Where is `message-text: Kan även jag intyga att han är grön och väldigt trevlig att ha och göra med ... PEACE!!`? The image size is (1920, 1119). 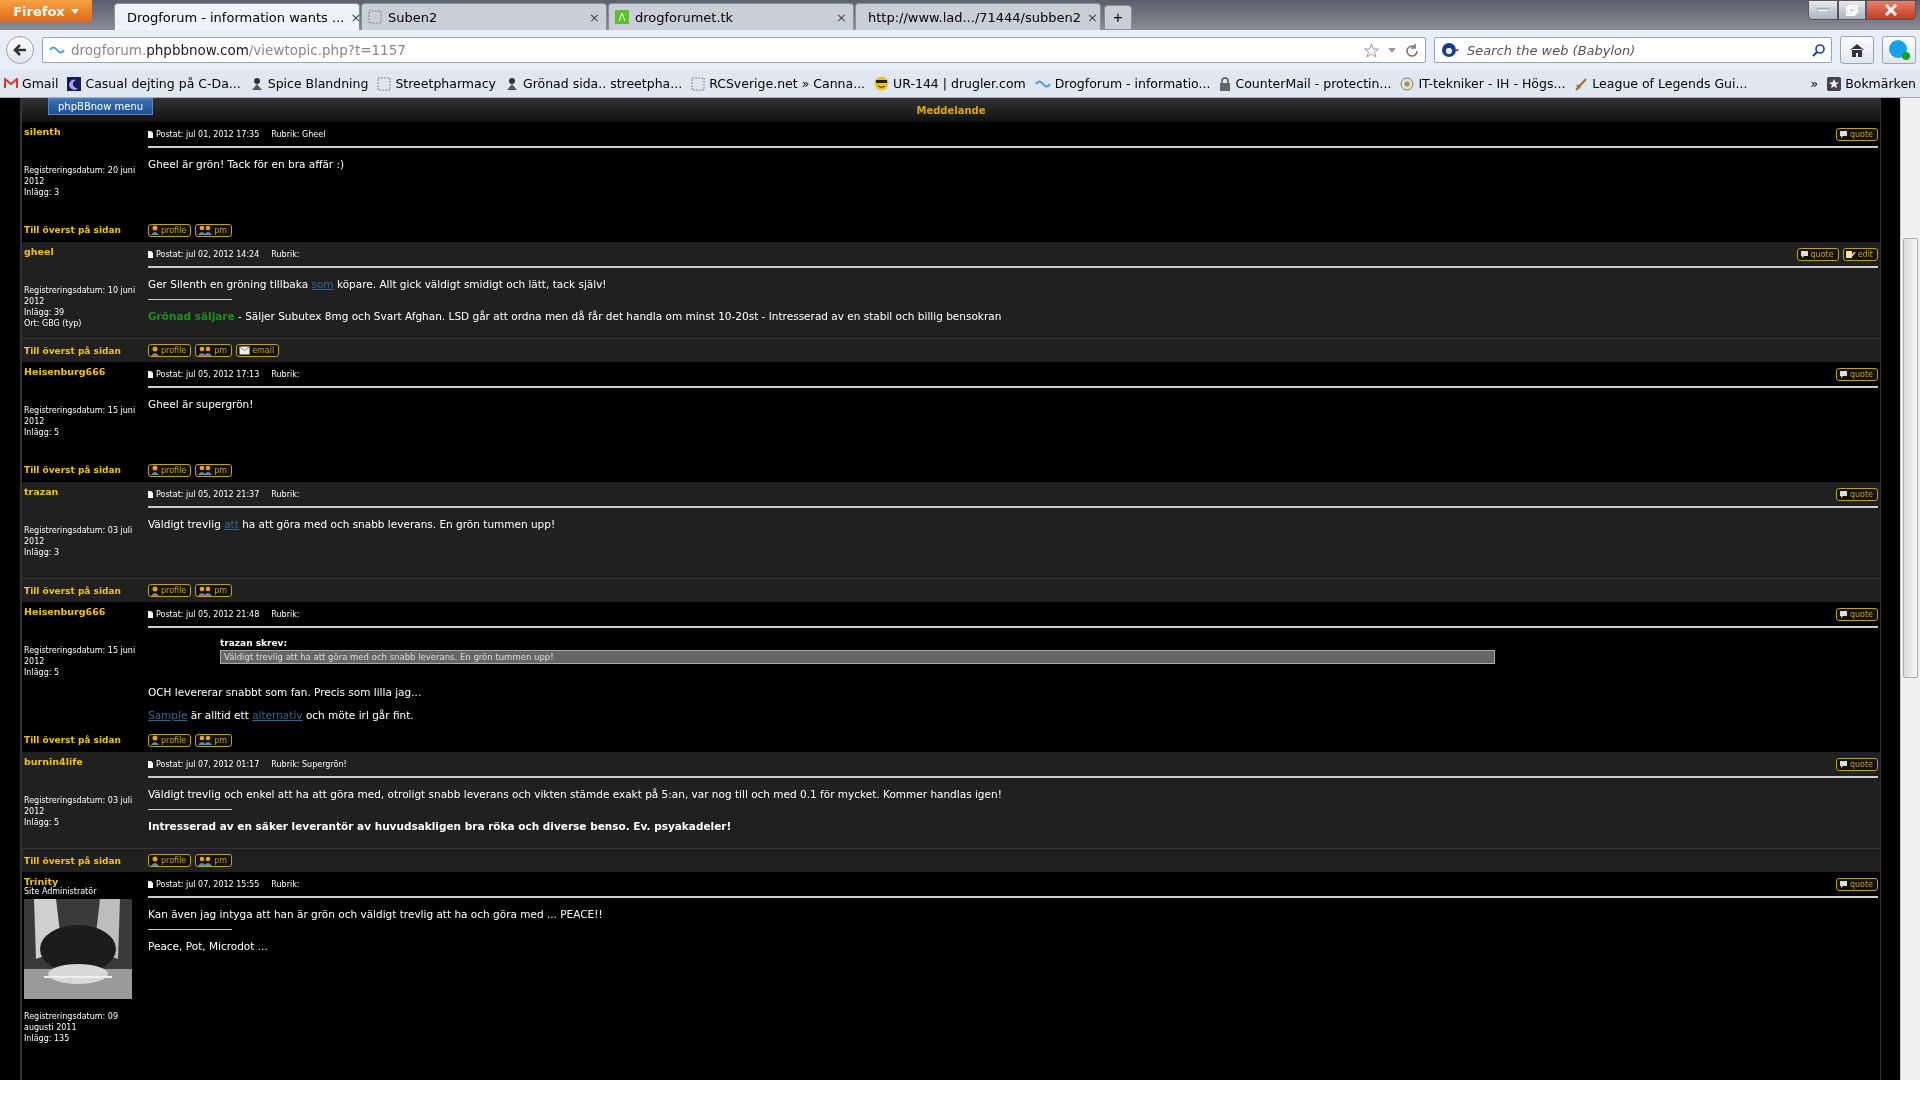 message-text: Kan även jag intyga att han är grön och väldigt trevlig att ha och göra med ... PEACE!! is located at coordinates (376, 914).